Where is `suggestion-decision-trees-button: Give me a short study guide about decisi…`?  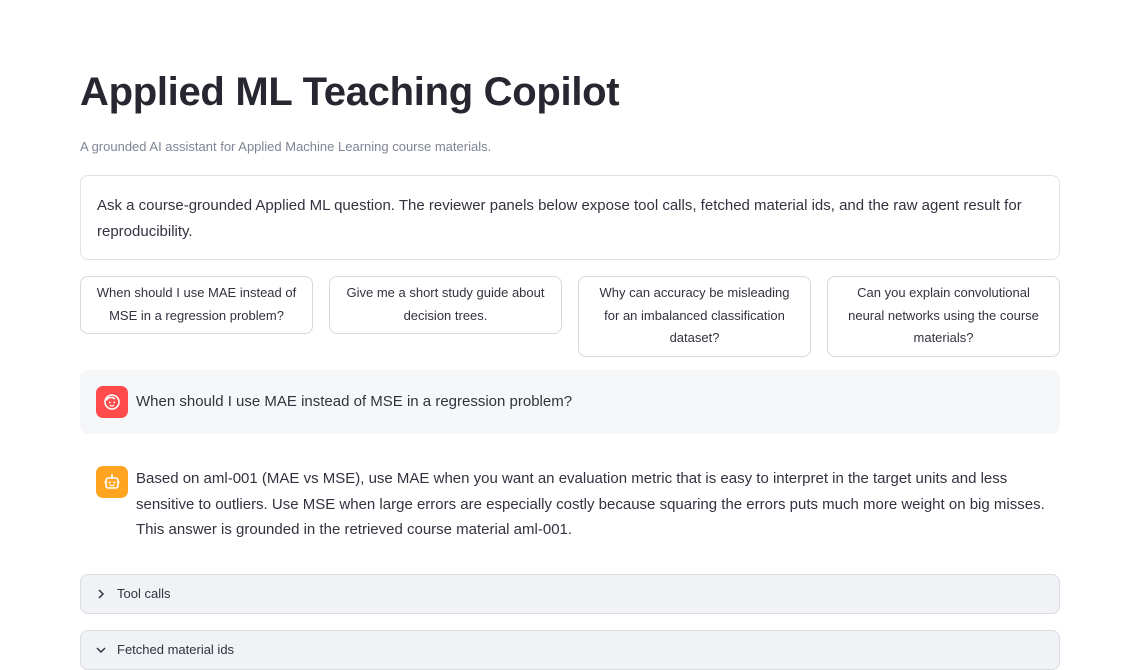
suggestion-decision-trees-button: Give me a short study guide about decisi… is located at coordinates (445, 305).